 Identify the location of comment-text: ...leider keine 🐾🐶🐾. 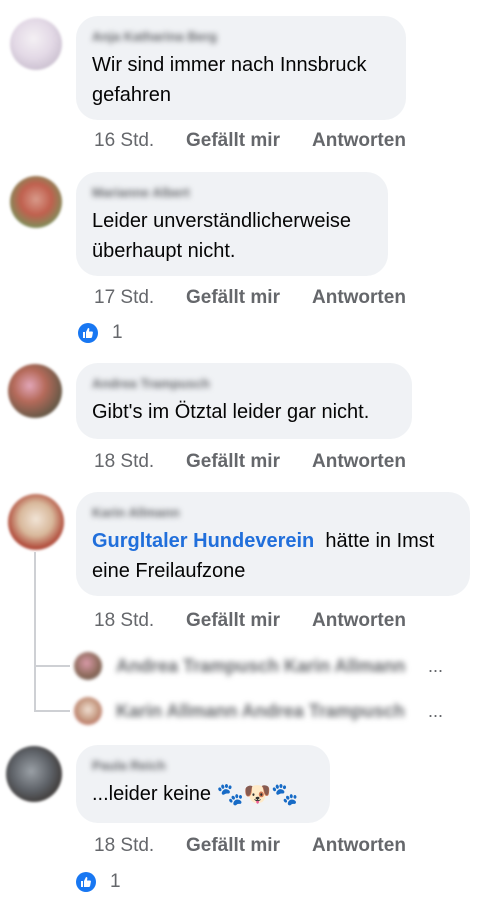
(203, 794).